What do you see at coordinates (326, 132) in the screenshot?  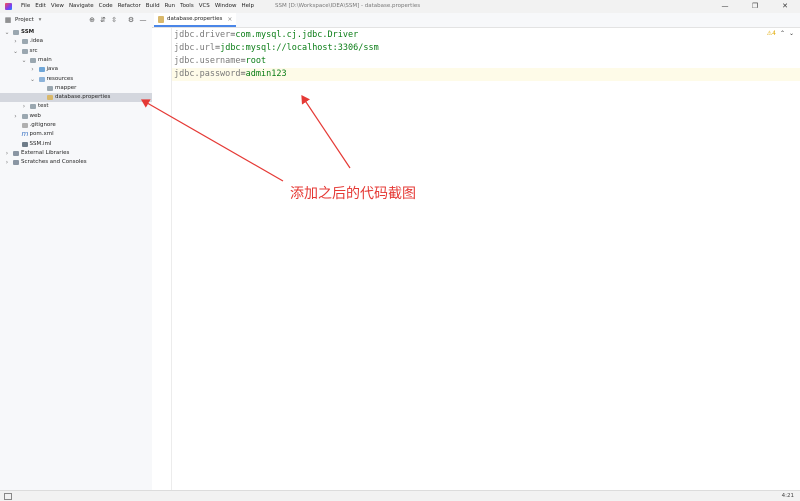 I see `arrow-to-code` at bounding box center [326, 132].